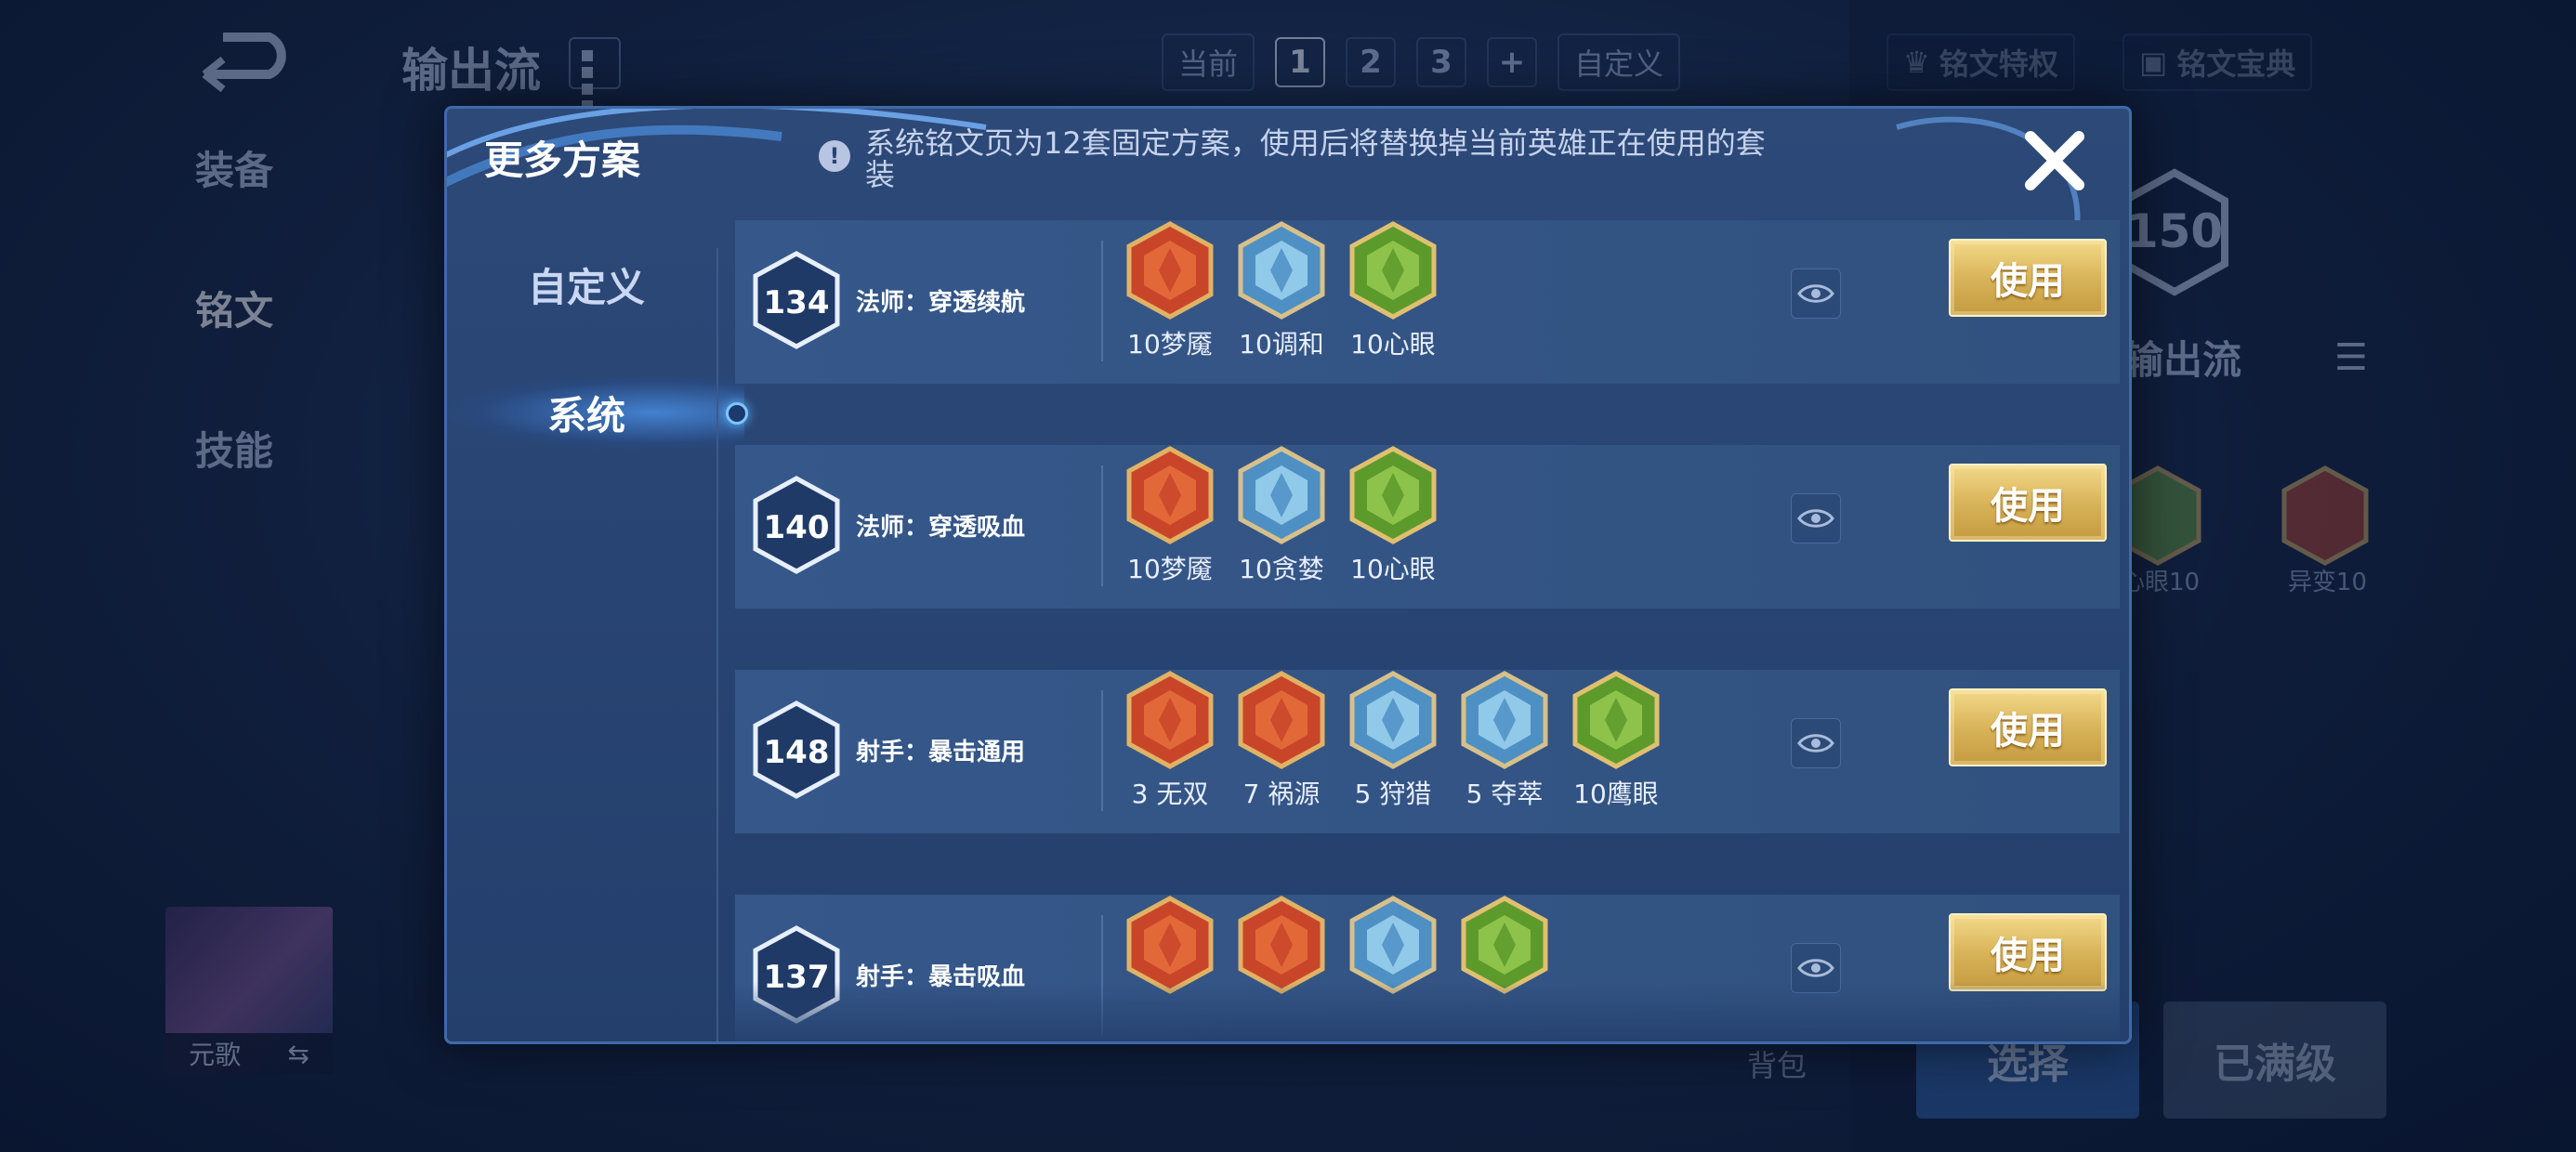 The width and height of the screenshot is (2576, 1152). I want to click on side-nav-runes: 铭文, so click(234, 308).